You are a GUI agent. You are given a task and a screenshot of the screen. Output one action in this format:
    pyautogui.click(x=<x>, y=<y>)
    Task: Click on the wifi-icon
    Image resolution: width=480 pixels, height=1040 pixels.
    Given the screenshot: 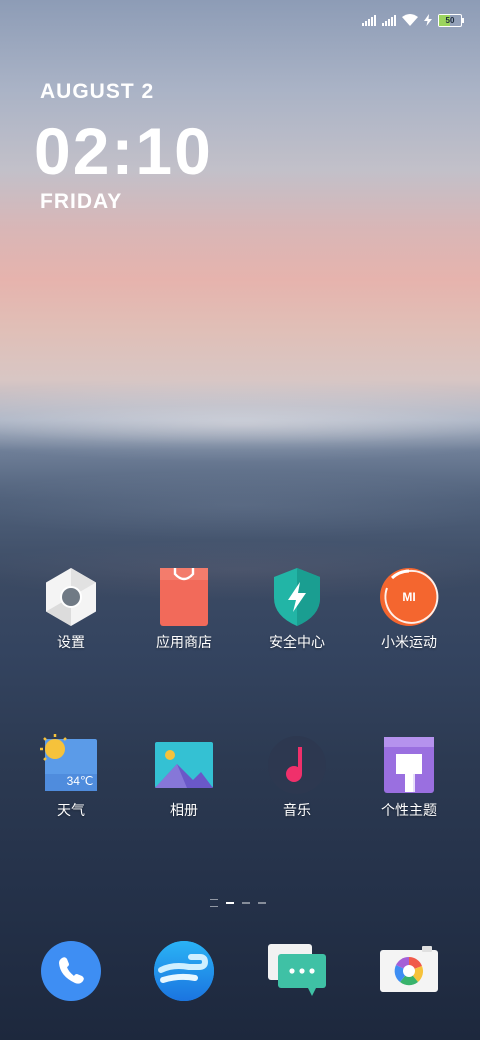 What is the action you would take?
    pyautogui.click(x=410, y=20)
    